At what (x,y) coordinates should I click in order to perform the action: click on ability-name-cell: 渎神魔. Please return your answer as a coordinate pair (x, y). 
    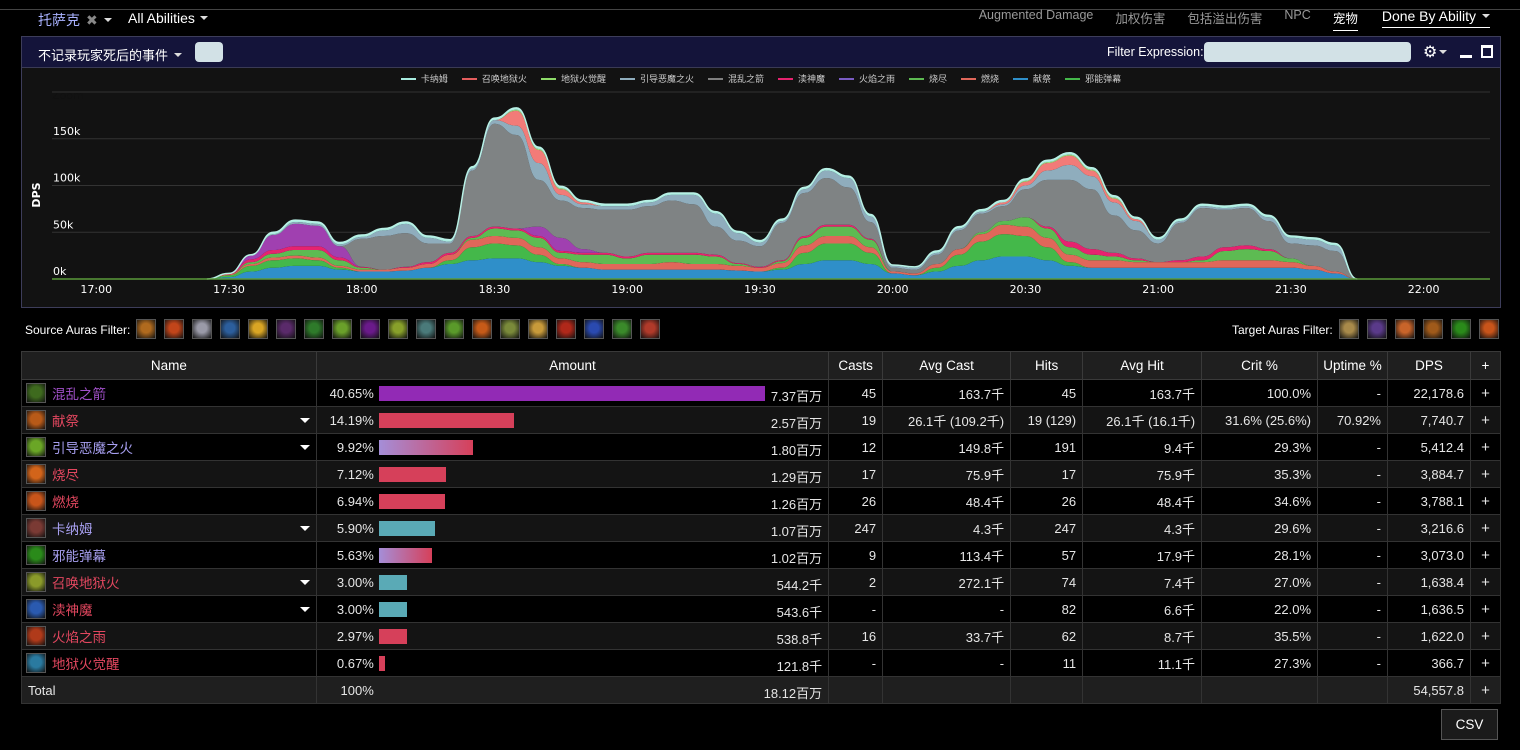
    Looking at the image, I should click on (169, 609).